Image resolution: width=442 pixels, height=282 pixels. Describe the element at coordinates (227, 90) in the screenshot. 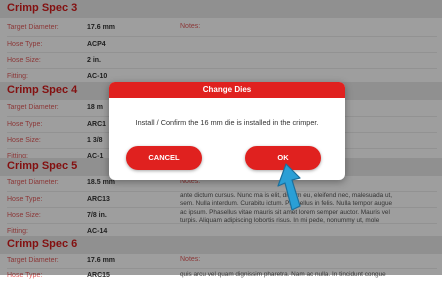

I see `dialog-title: Change Dies` at that location.